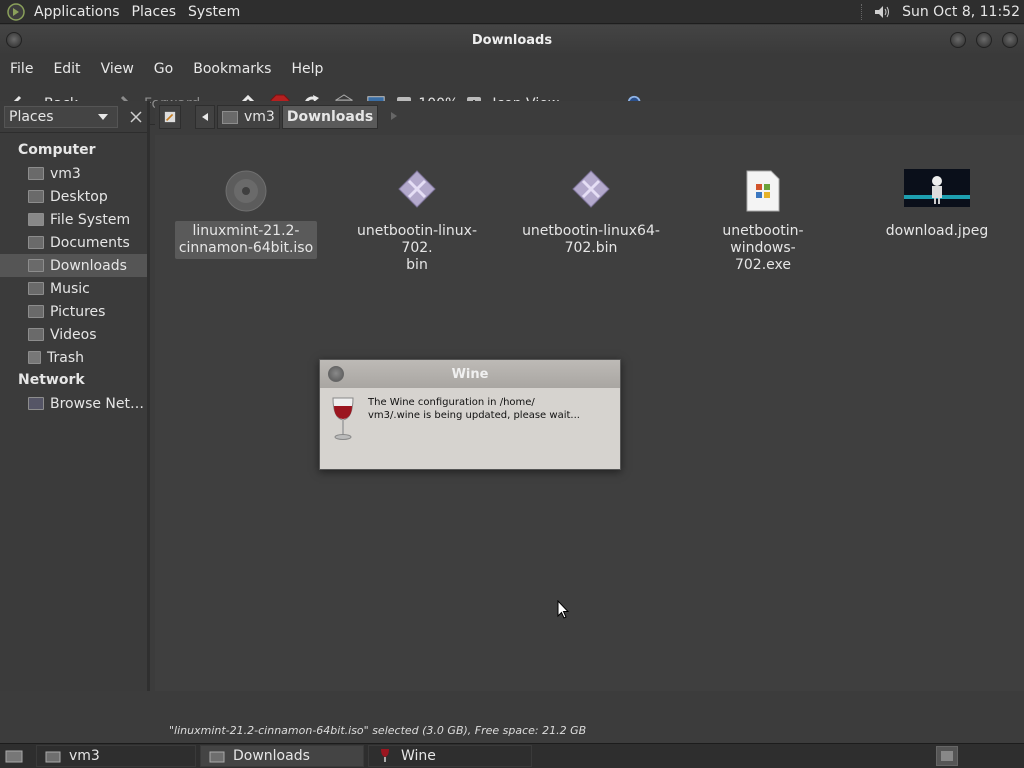 This screenshot has height=768, width=1024. I want to click on sidebar-item-documents: Documents, so click(73, 242).